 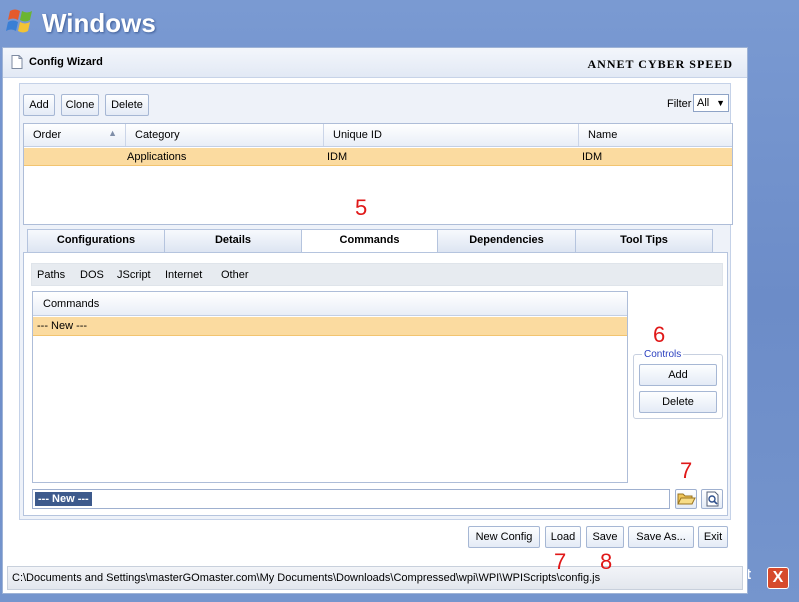 I want to click on filter-select: All ▼, so click(x=711, y=103).